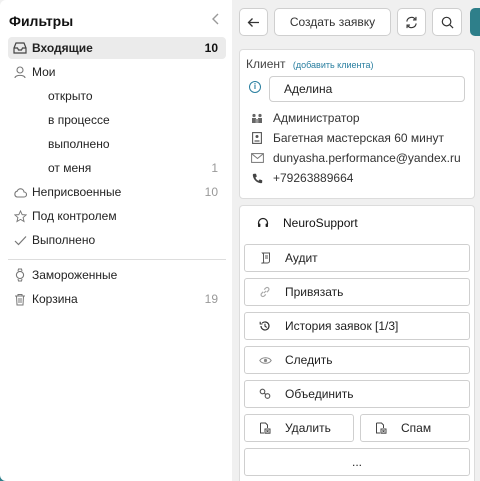  I want to click on sidebar-item-label: открыто, so click(70, 96).